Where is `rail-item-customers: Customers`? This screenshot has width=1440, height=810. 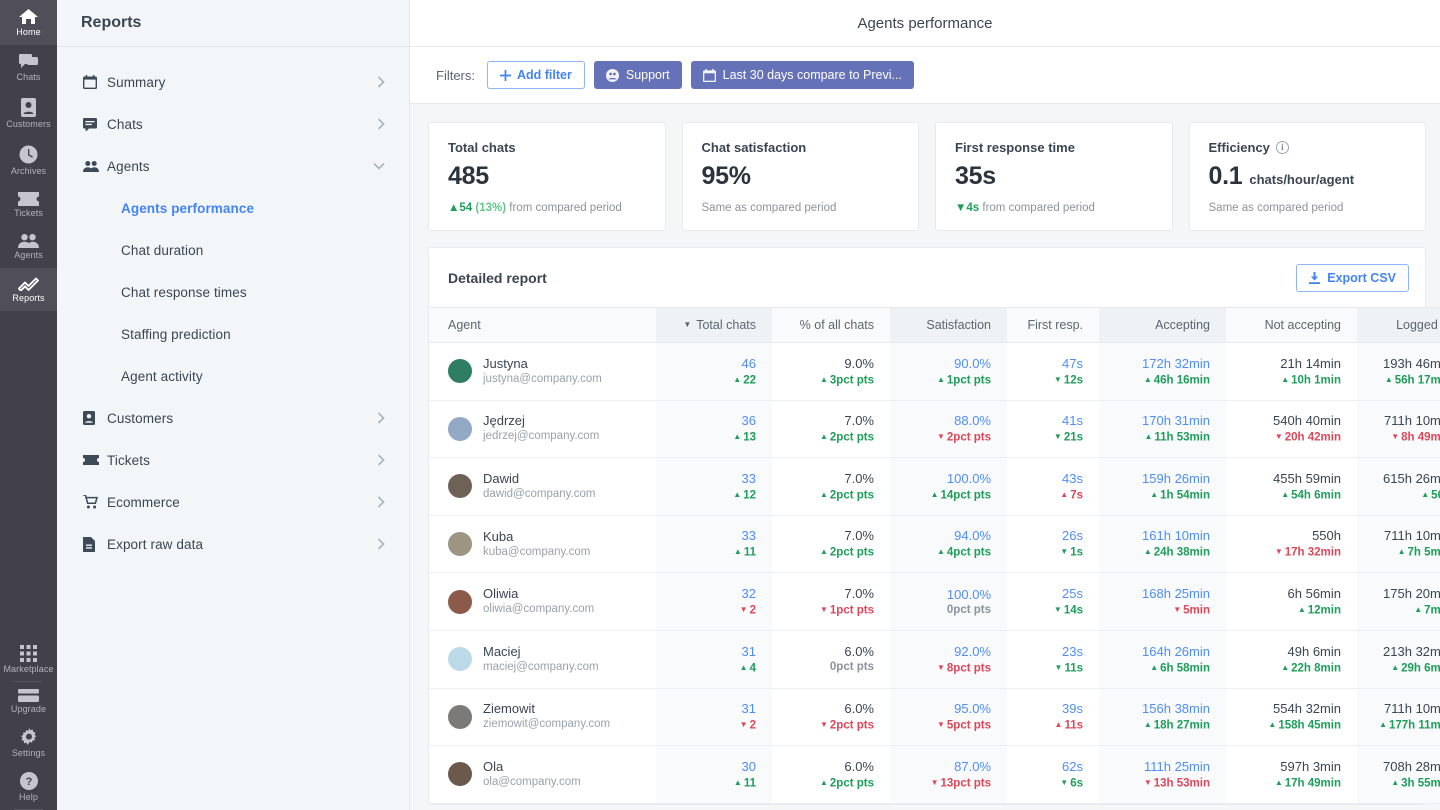 rail-item-customers: Customers is located at coordinates (28, 113).